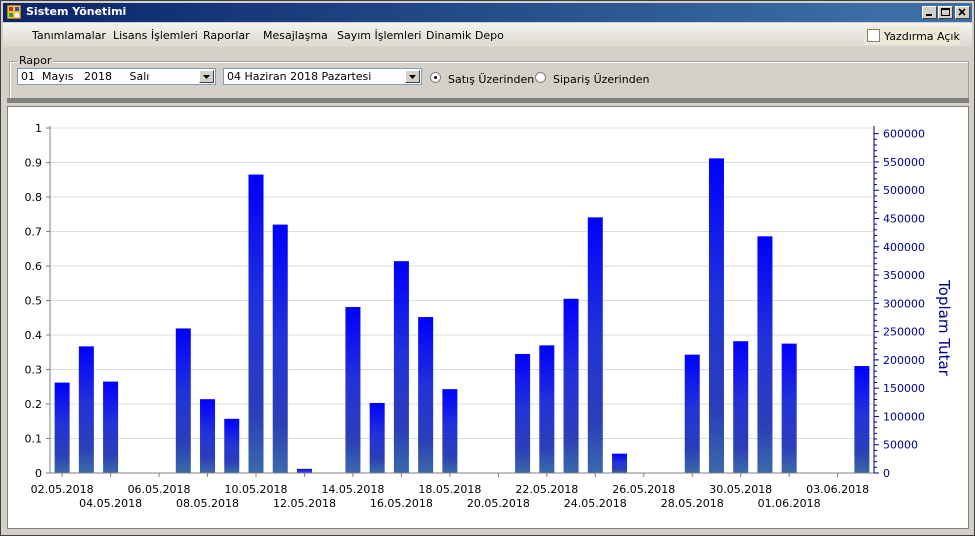 Image resolution: width=975 pixels, height=536 pixels. I want to click on left-tick-label: 0.7, so click(34, 232).